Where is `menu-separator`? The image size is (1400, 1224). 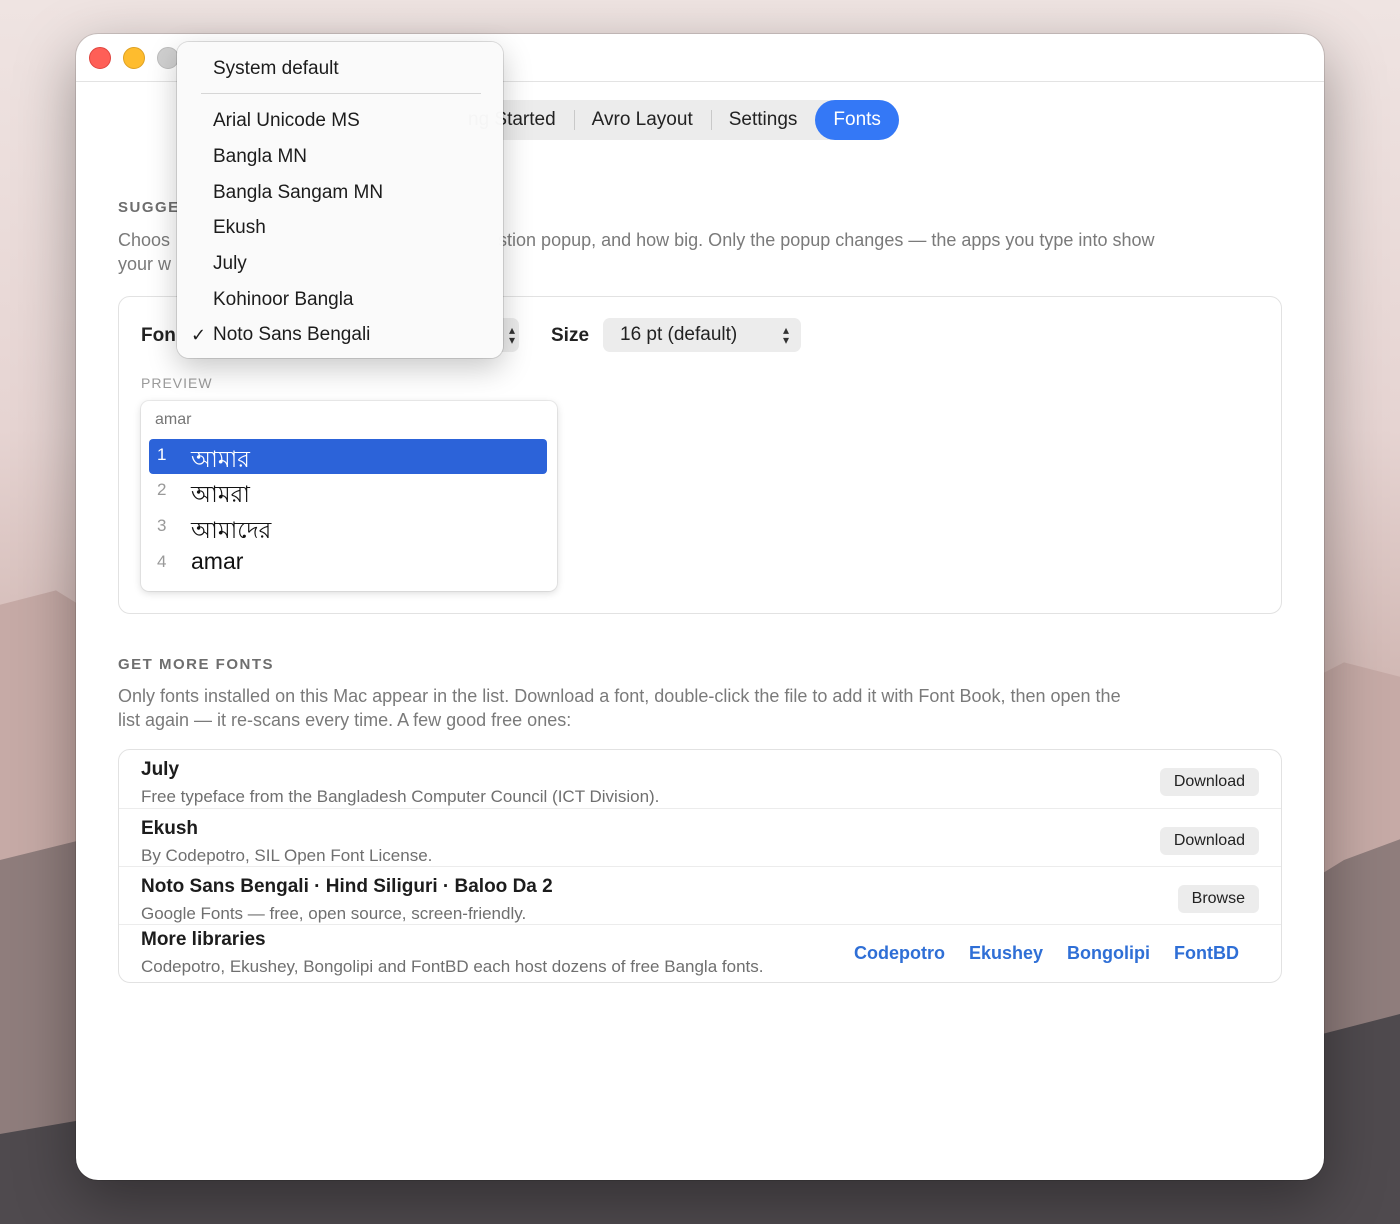 menu-separator is located at coordinates (341, 93).